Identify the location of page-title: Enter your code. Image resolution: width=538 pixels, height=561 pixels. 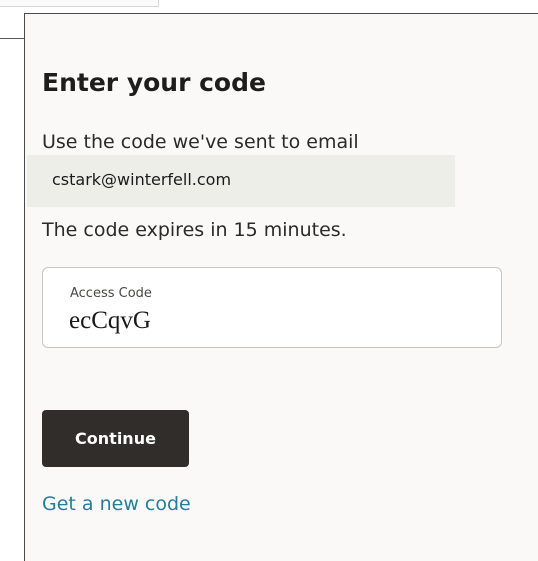
(154, 82).